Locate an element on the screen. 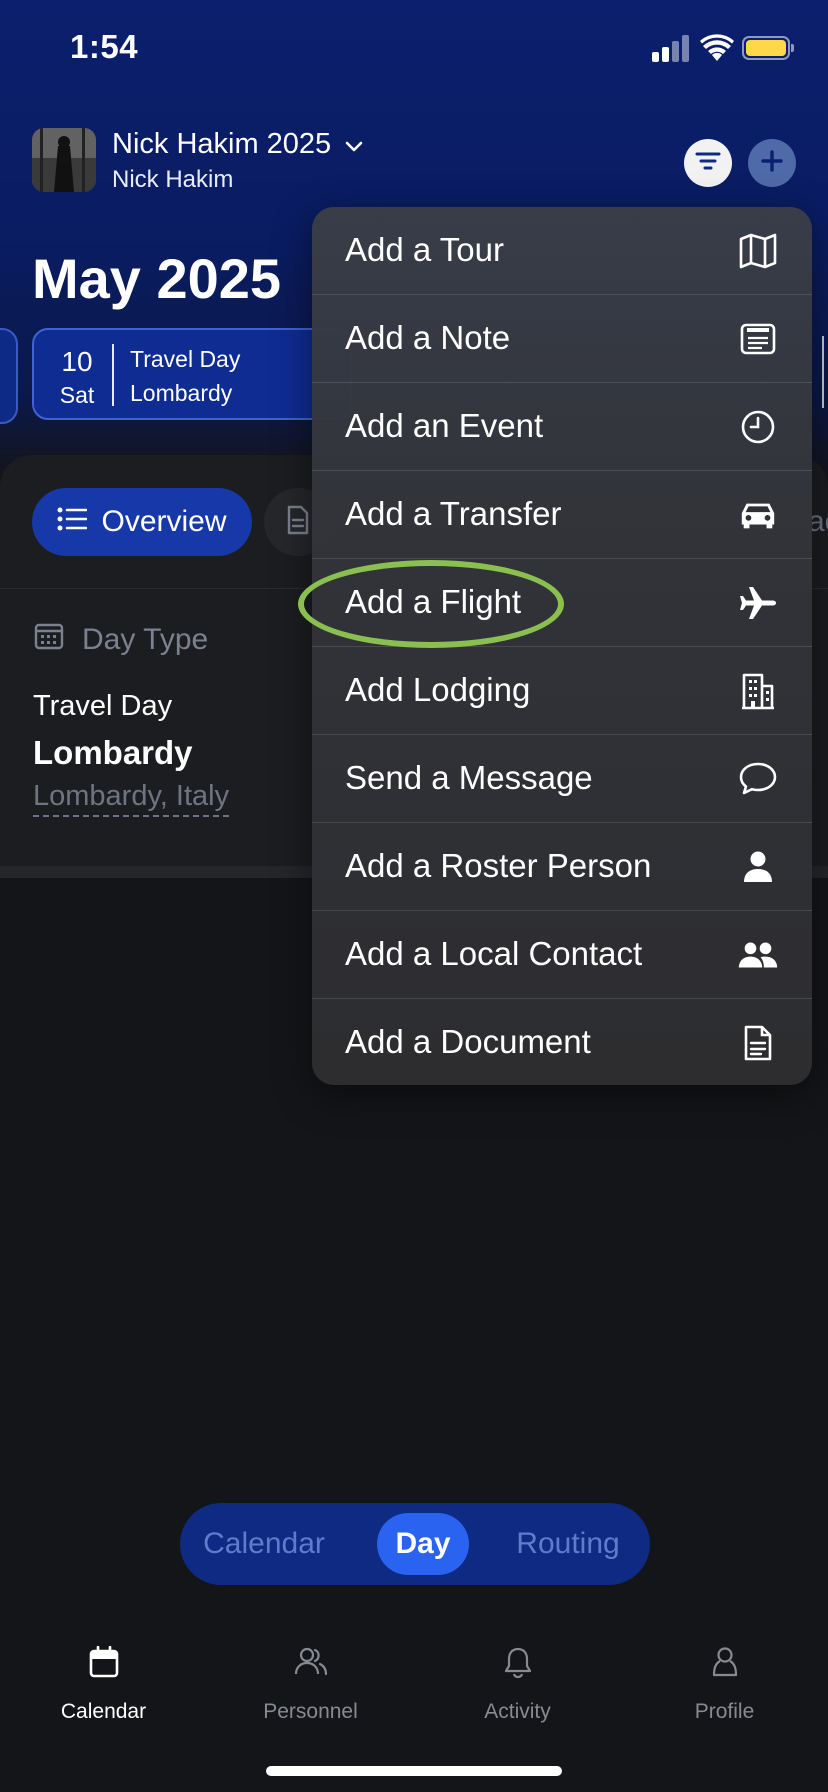 The image size is (828, 1792). tab-overview: Overview is located at coordinates (142, 522).